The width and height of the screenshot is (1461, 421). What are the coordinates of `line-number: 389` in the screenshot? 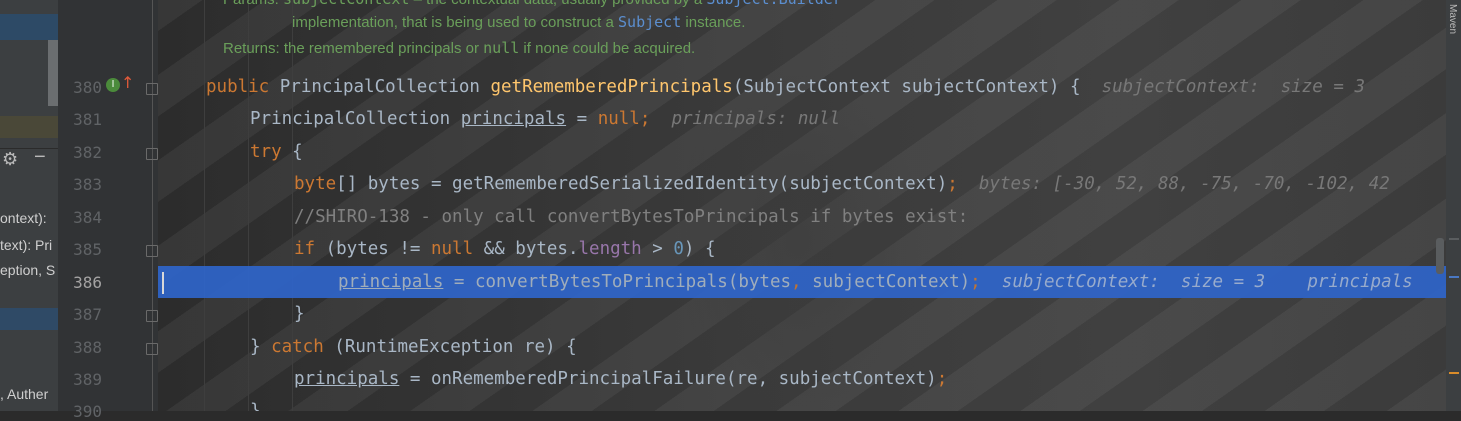 It's located at (87, 379).